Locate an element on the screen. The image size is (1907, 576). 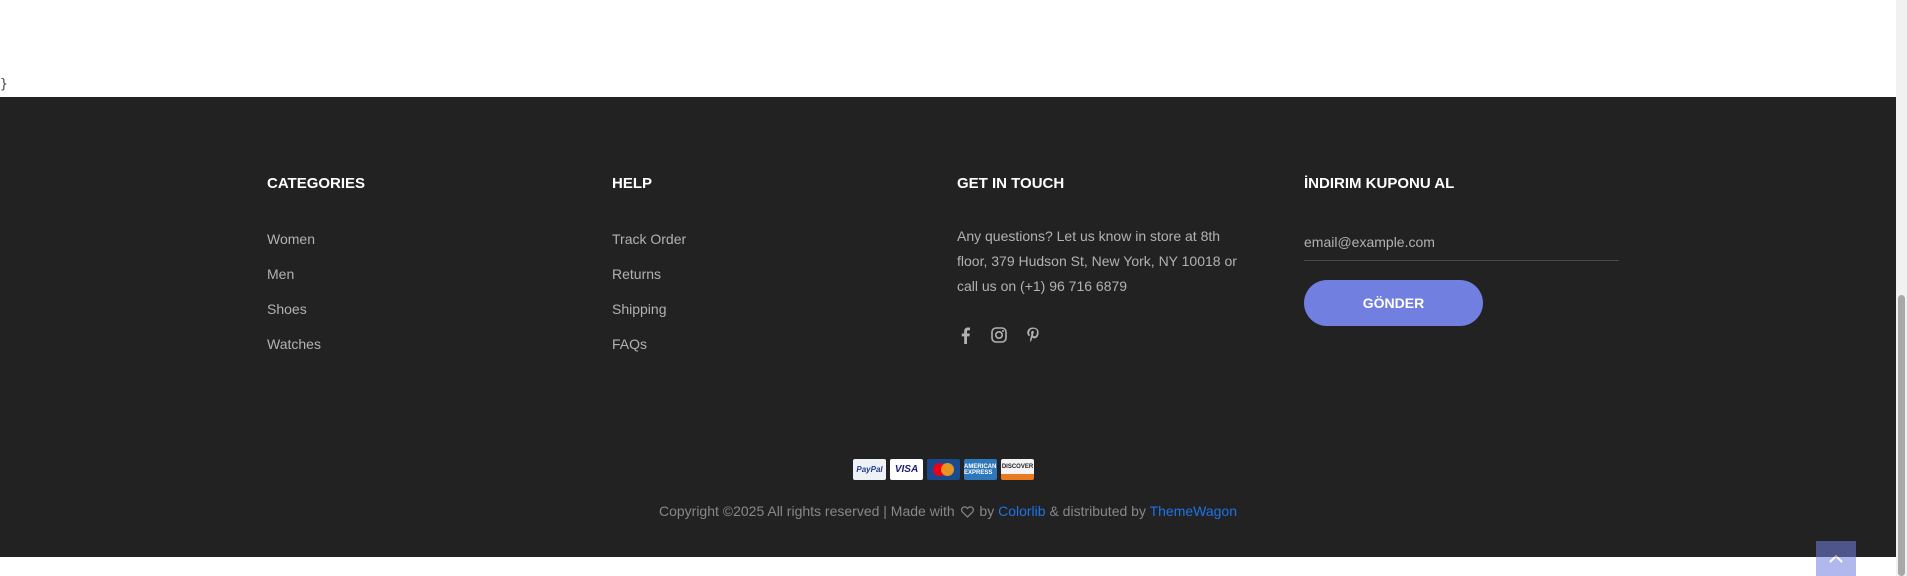
copyright-distributed: & distributed by is located at coordinates (1097, 511).